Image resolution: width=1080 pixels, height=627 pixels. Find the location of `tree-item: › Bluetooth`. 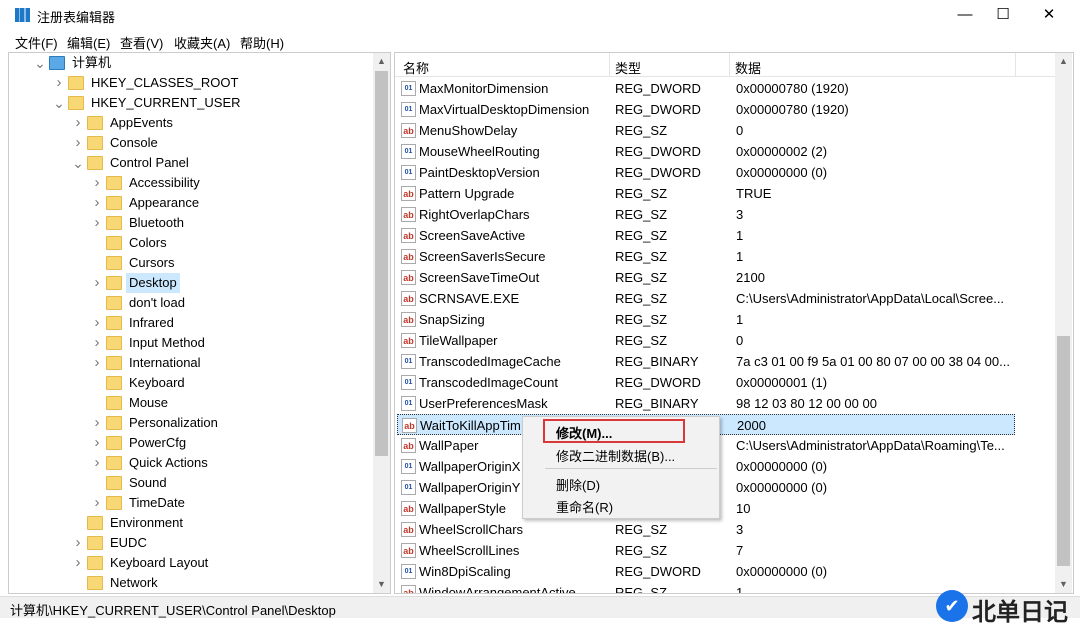

tree-item: › Bluetooth is located at coordinates (189, 223).